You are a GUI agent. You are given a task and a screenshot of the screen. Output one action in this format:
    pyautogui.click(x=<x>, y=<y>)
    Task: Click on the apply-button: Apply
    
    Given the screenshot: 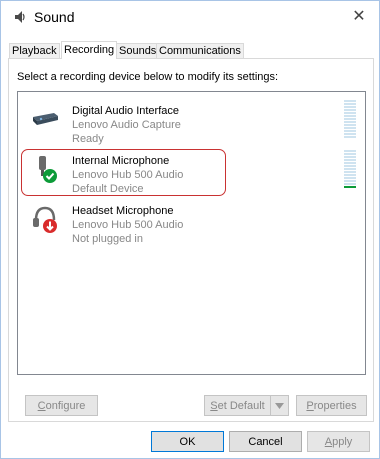 What is the action you would take?
    pyautogui.click(x=338, y=441)
    